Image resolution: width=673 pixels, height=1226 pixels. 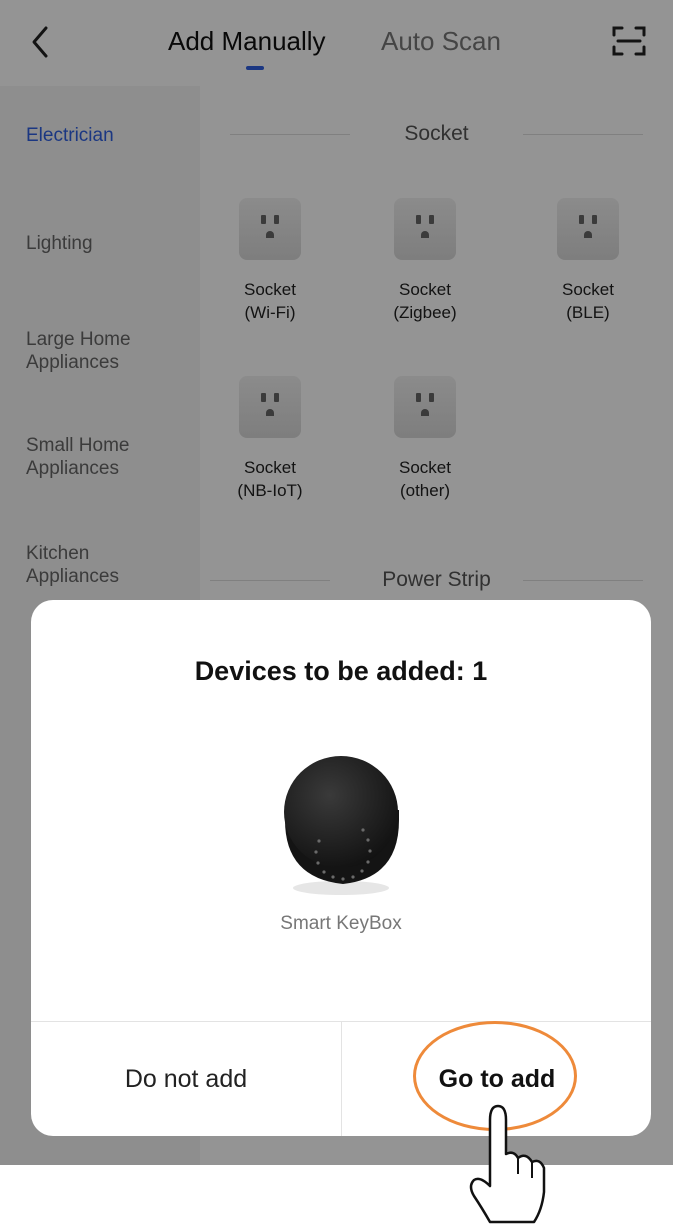 What do you see at coordinates (341, 825) in the screenshot?
I see `smart-keybox-image` at bounding box center [341, 825].